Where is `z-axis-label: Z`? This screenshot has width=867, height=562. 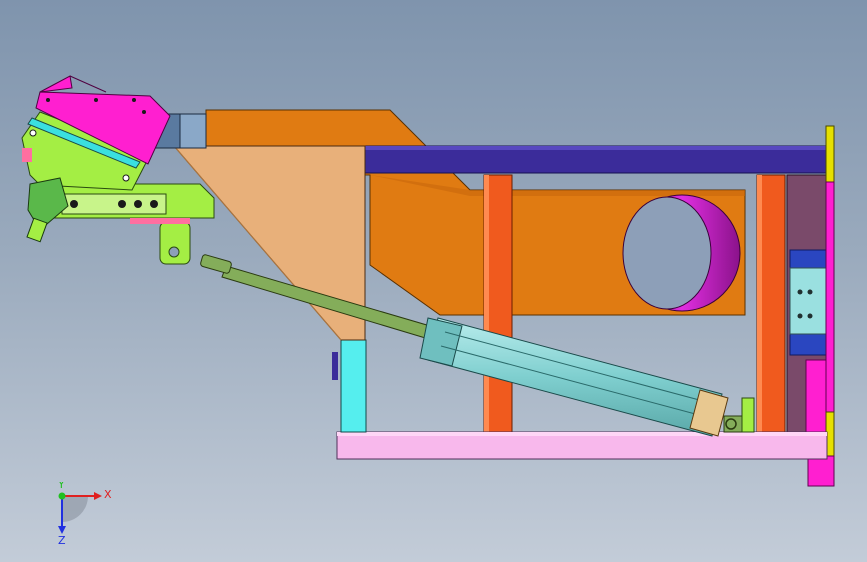
z-axis-label: Z is located at coordinates (62, 540).